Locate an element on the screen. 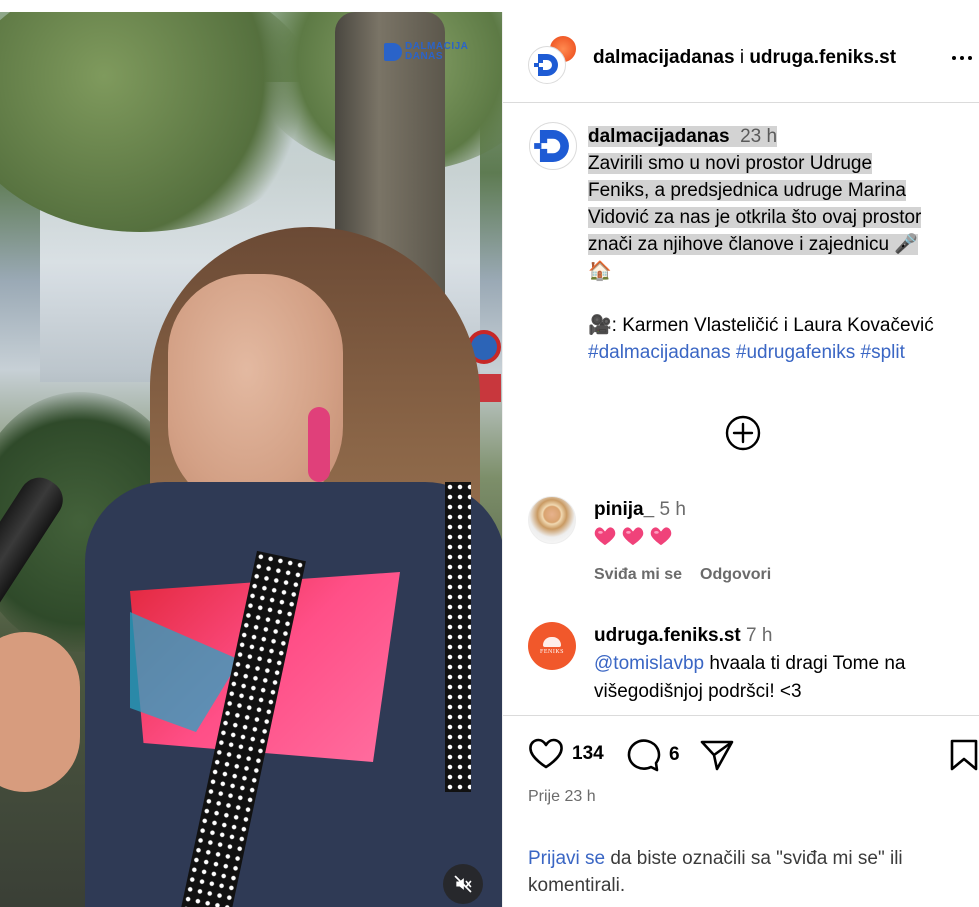  mute-button is located at coordinates (463, 884).